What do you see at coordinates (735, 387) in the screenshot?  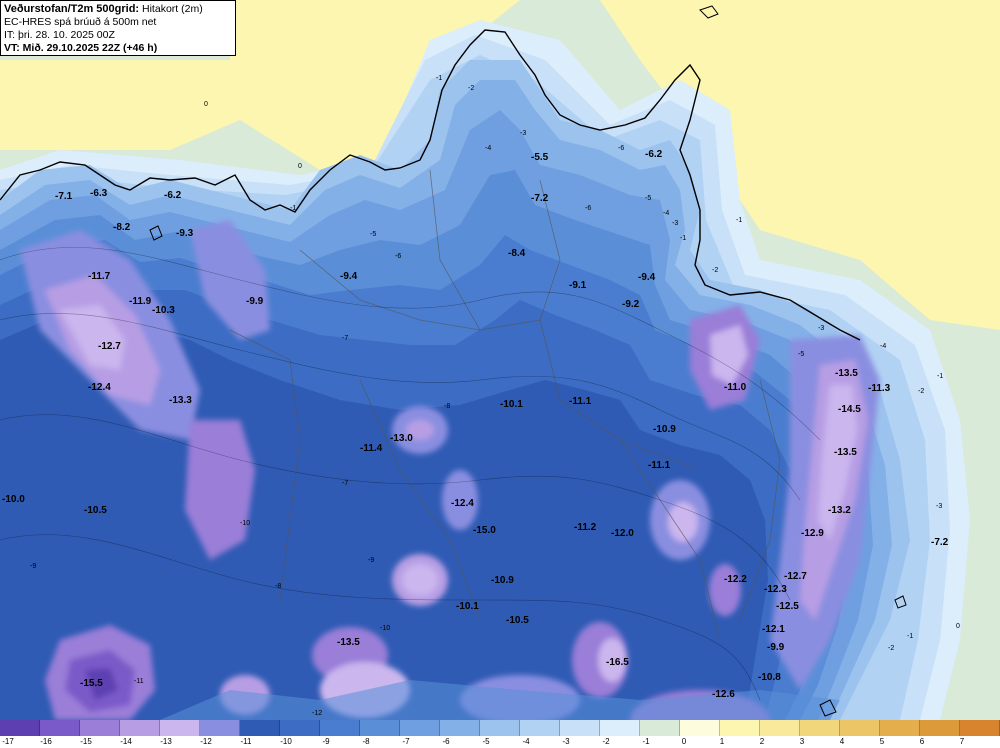 I see `temp-value-label: -11.0` at bounding box center [735, 387].